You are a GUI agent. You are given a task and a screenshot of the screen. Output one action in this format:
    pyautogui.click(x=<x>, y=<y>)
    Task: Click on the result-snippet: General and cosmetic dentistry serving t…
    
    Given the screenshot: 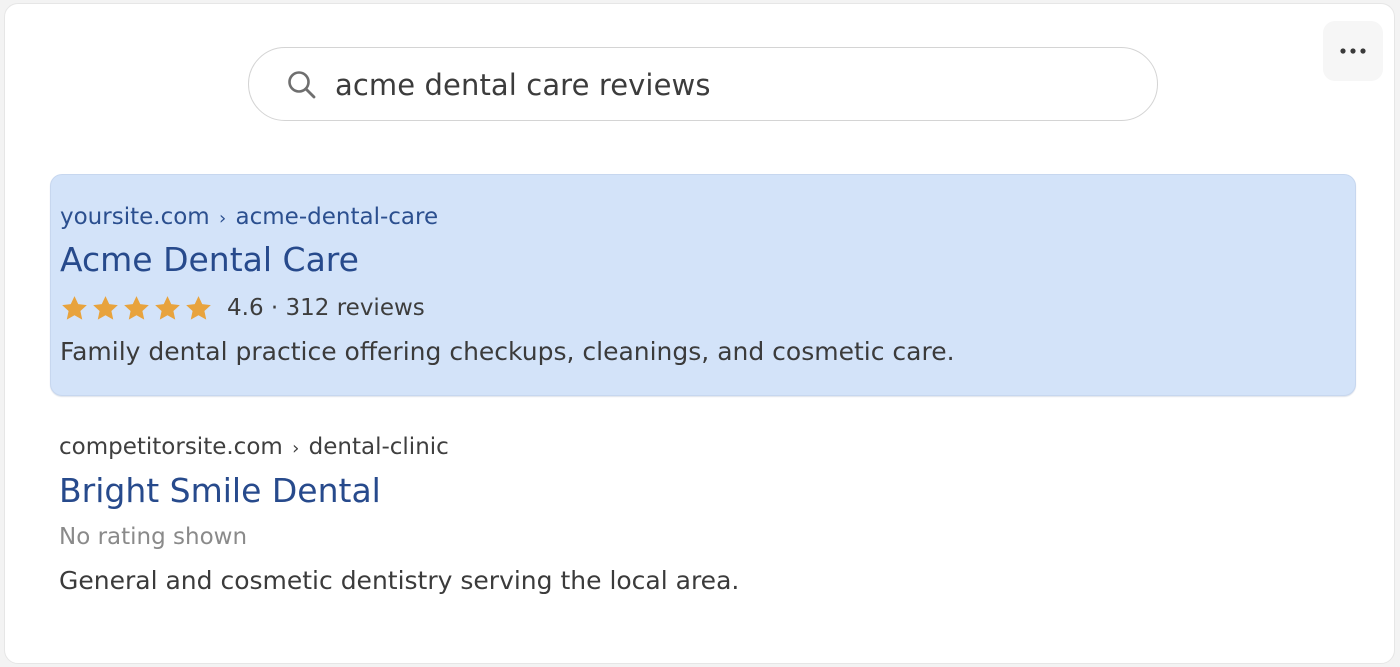 What is the action you would take?
    pyautogui.click(x=399, y=580)
    